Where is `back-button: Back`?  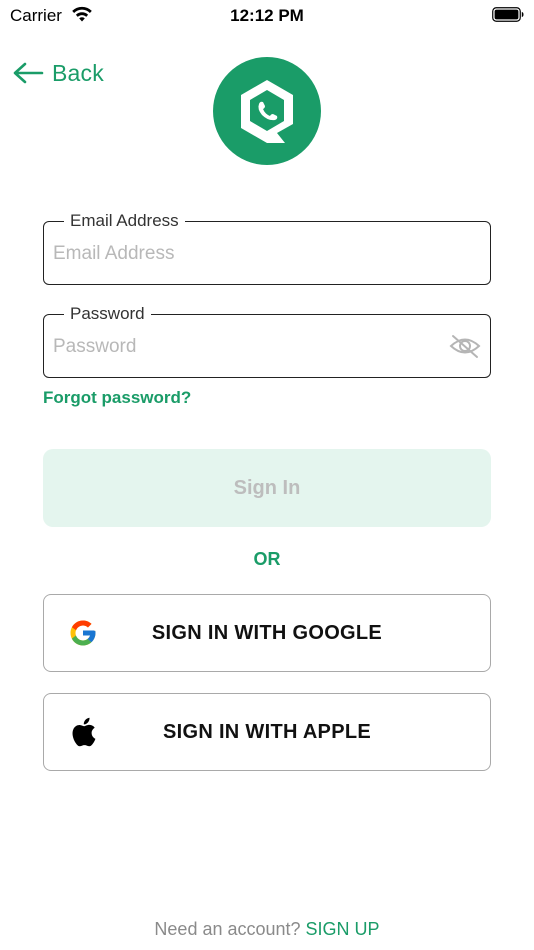
back-button: Back is located at coordinates (58, 73).